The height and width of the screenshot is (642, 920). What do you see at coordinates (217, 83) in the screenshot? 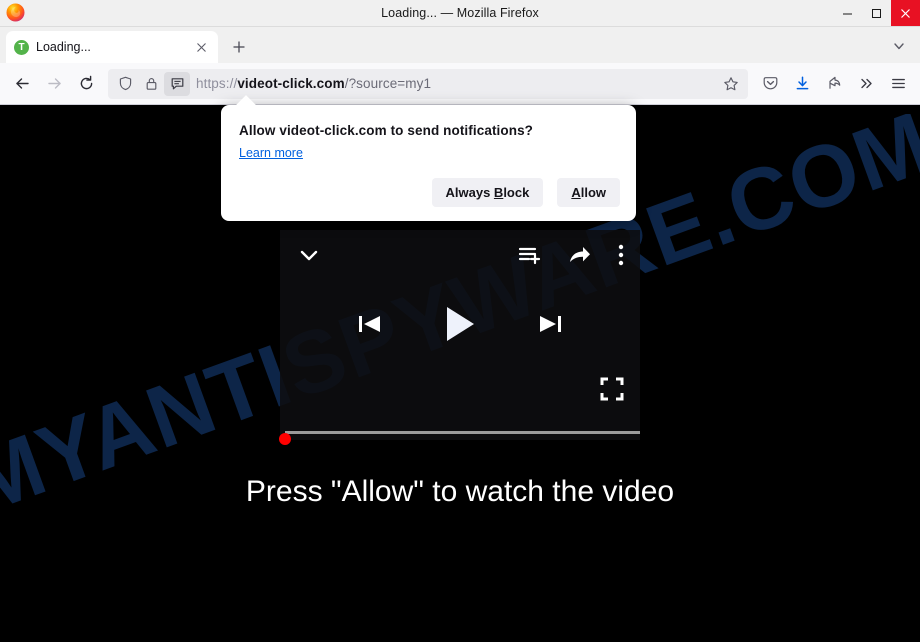
I see `url-scheme: https://` at bounding box center [217, 83].